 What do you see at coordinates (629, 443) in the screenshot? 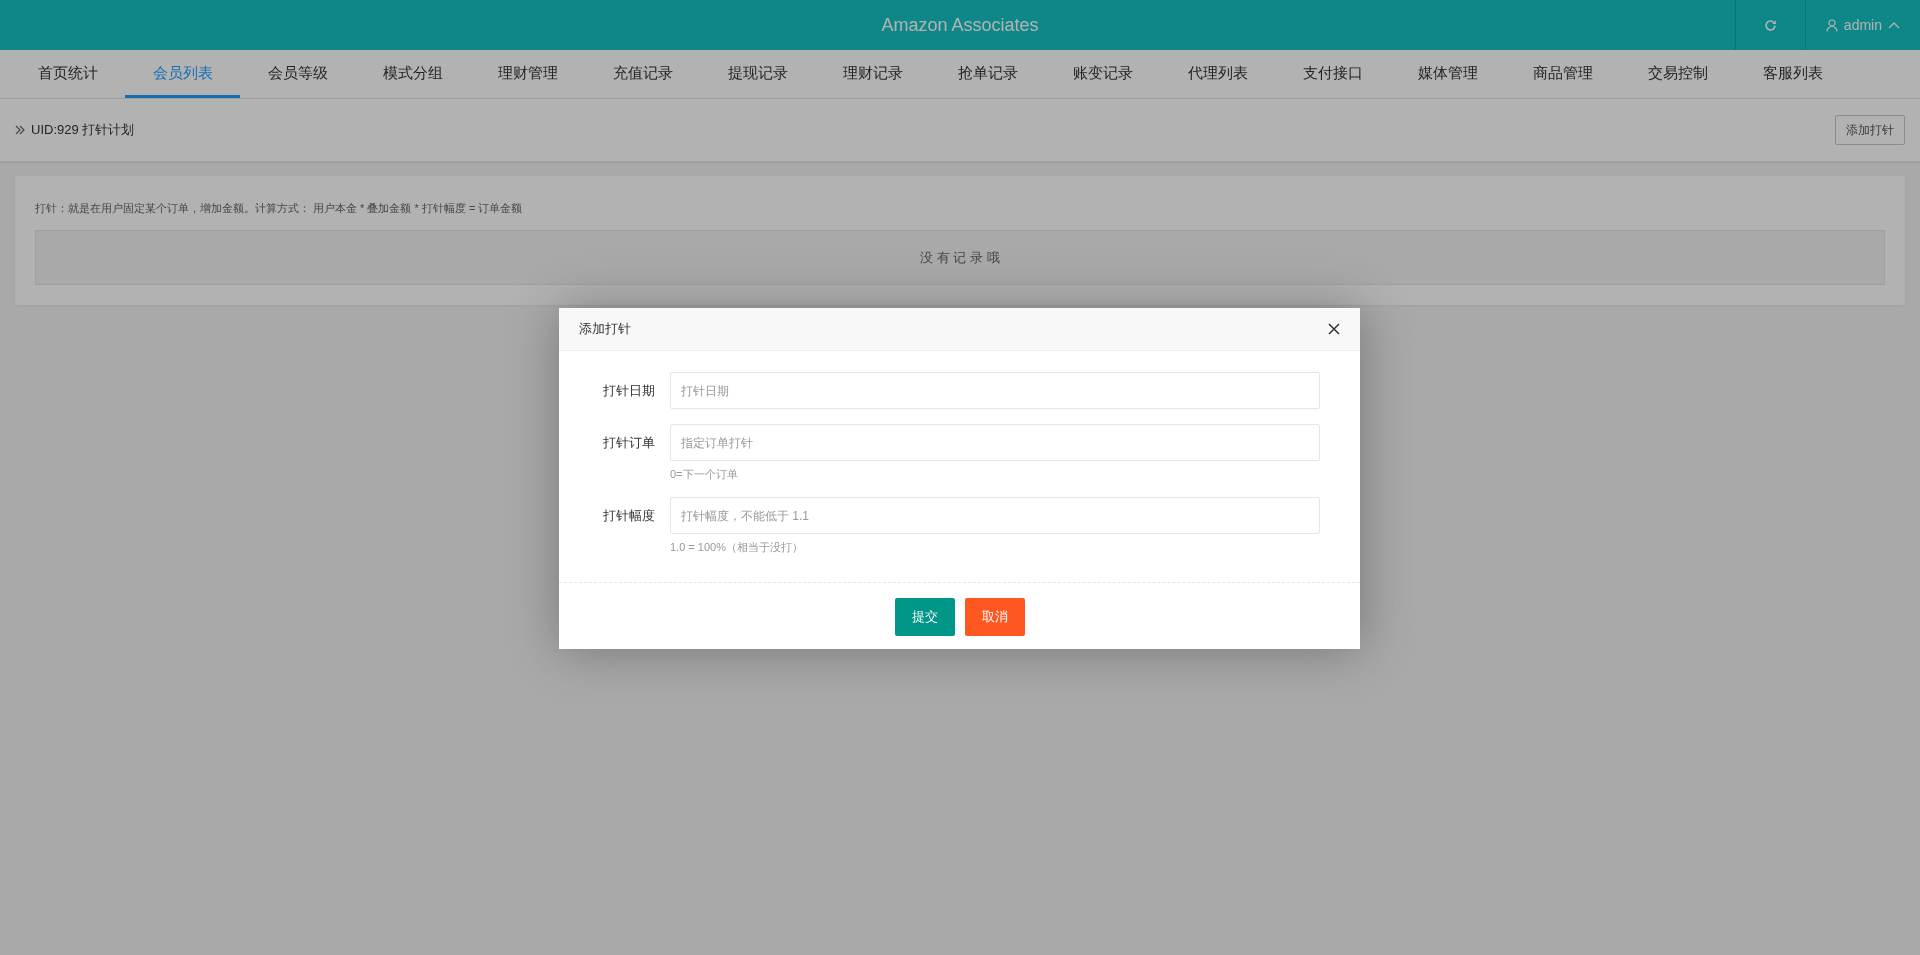
I see `field-label: 打针订单` at bounding box center [629, 443].